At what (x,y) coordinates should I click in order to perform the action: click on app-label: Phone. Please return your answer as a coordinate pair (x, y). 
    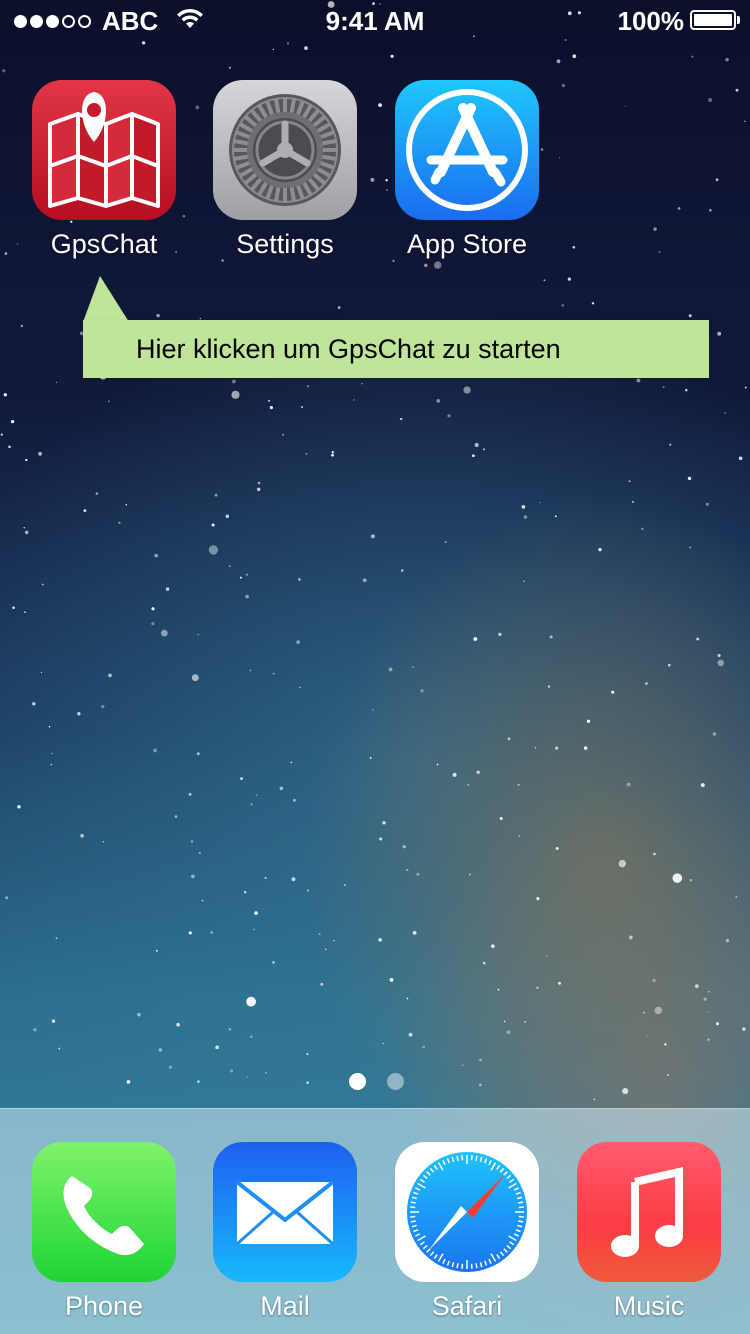
    Looking at the image, I should click on (104, 1306).